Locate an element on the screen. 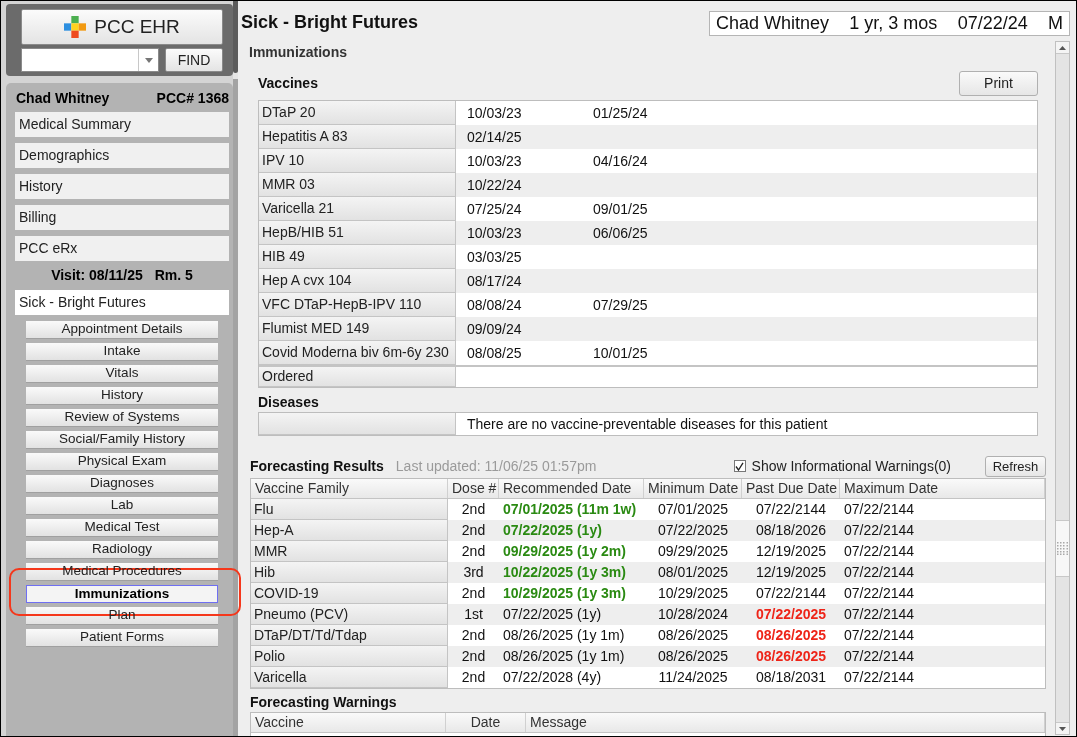 This screenshot has height=737, width=1077. vaccine-name-cell: VFC DTaP-HepB-IPV 110 is located at coordinates (357, 305).